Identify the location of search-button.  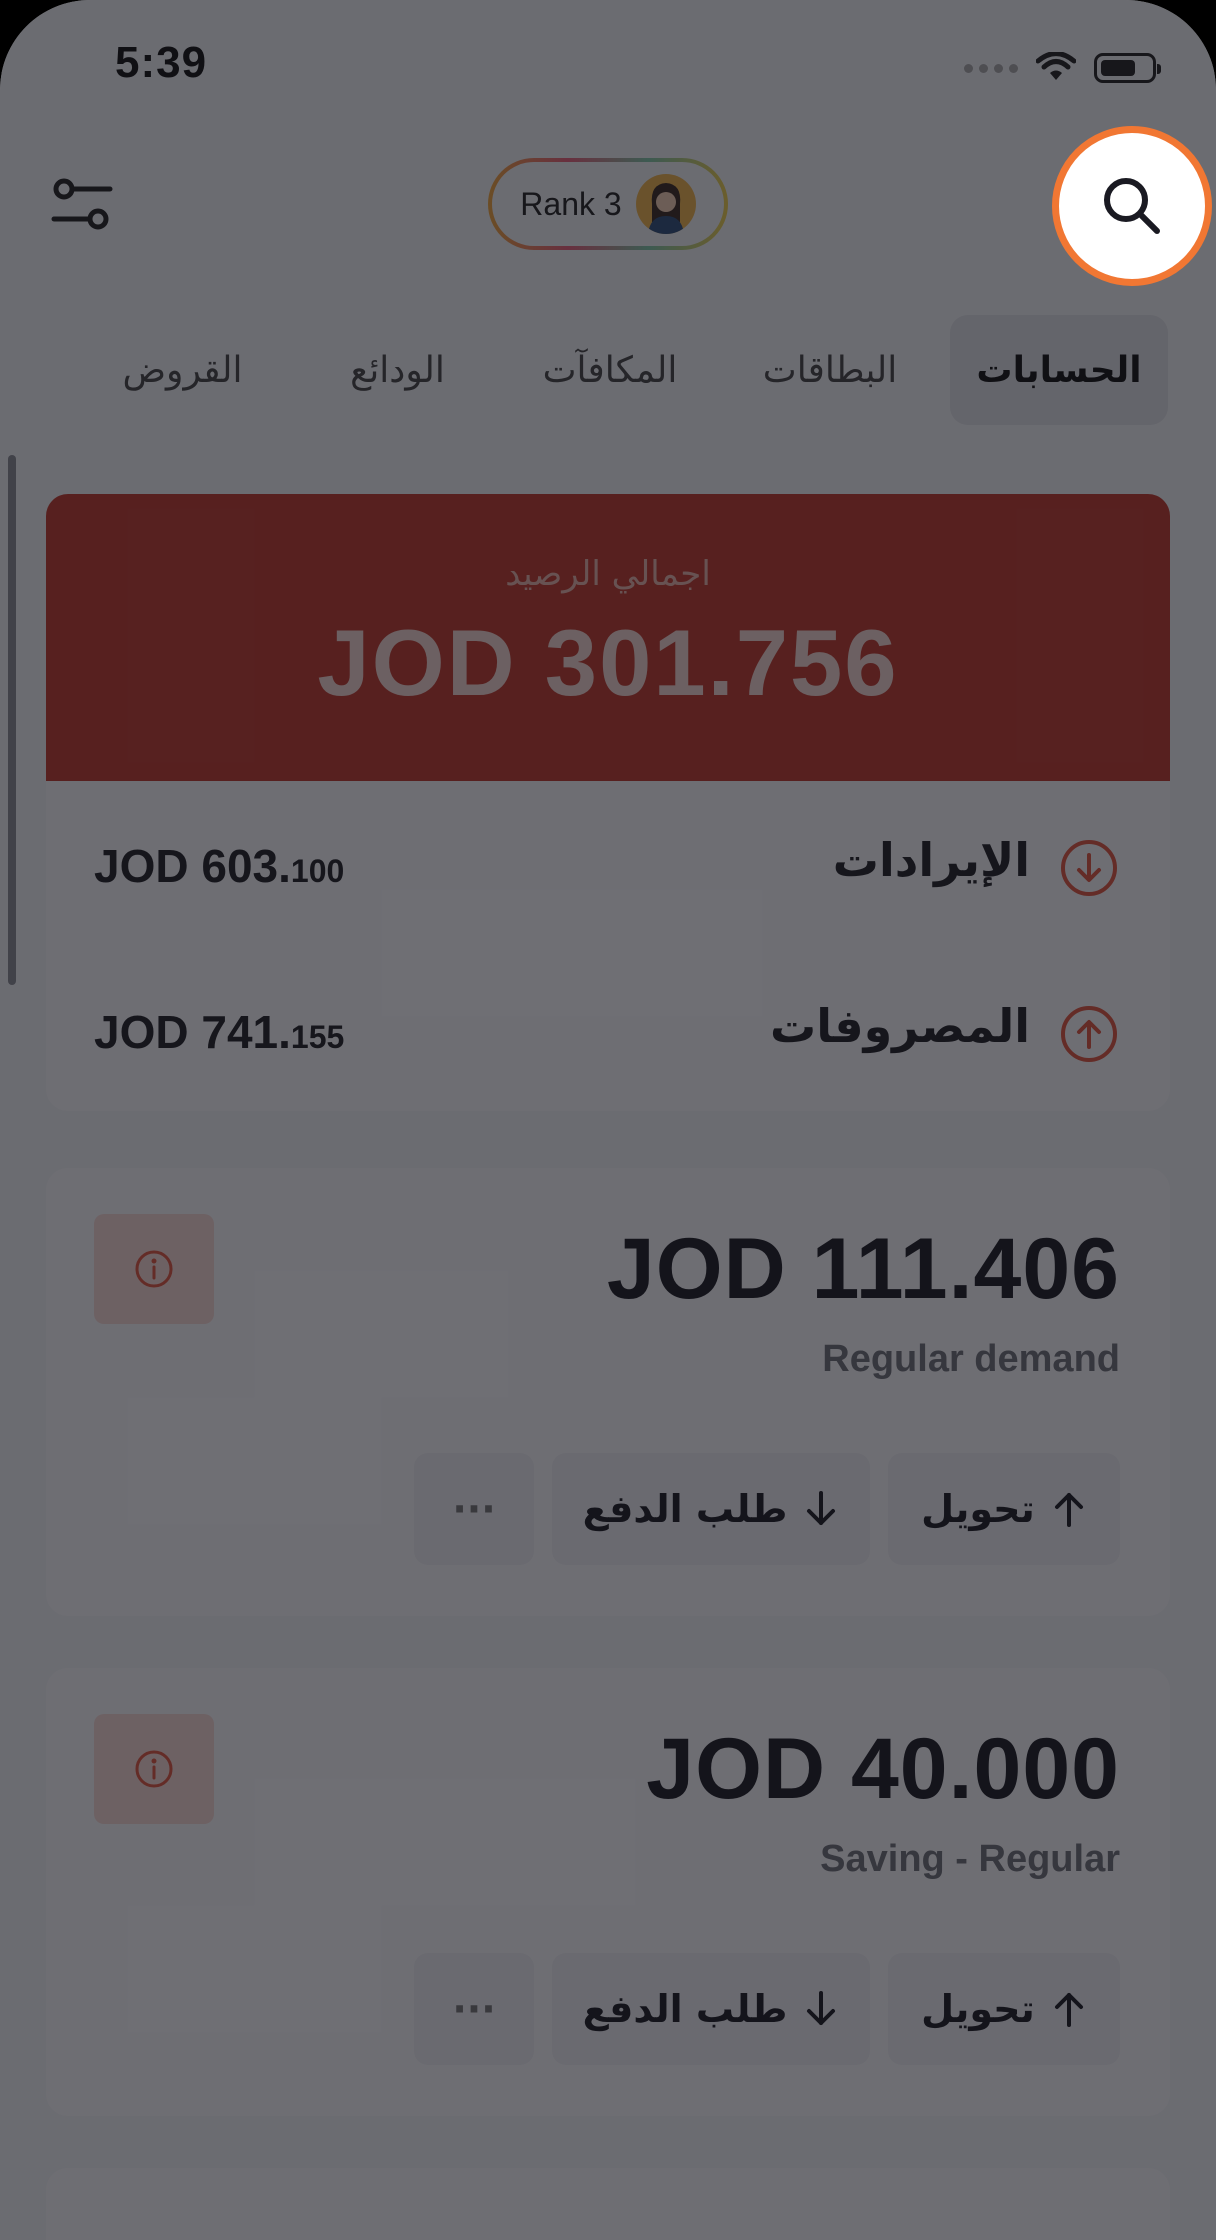
(1132, 206).